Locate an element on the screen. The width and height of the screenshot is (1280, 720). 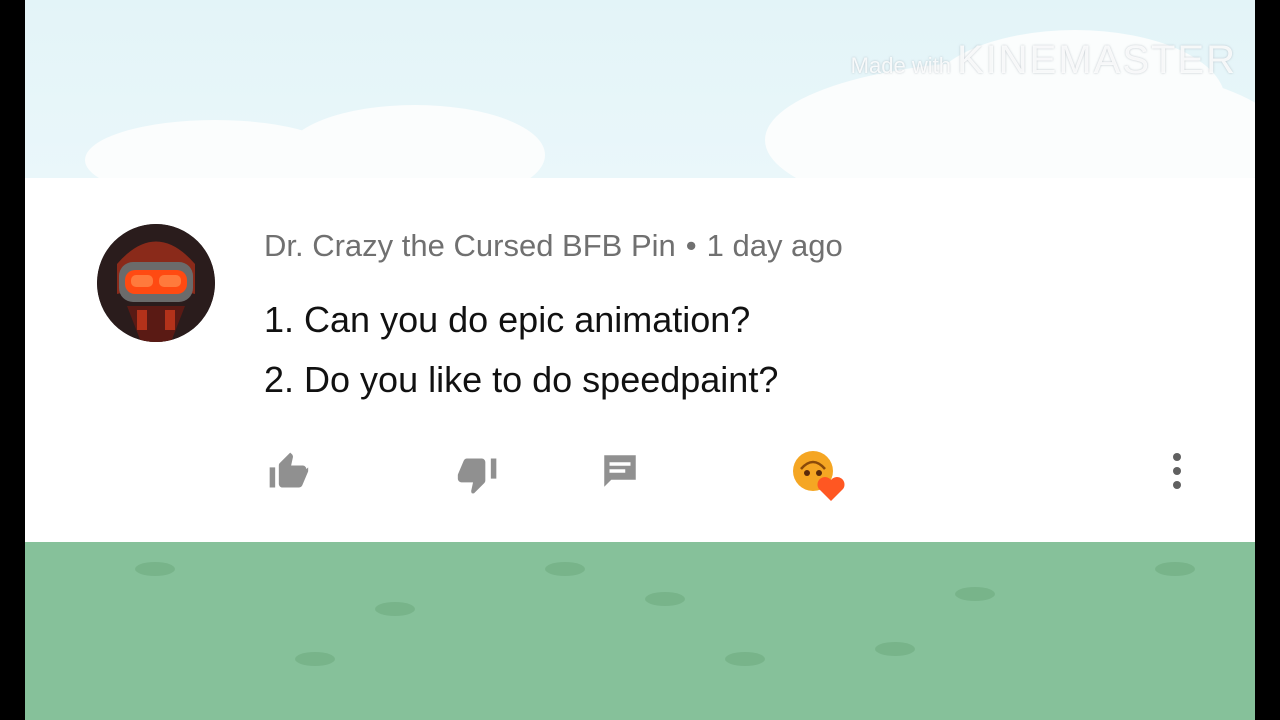
more-options-button is located at coordinates (1177, 471).